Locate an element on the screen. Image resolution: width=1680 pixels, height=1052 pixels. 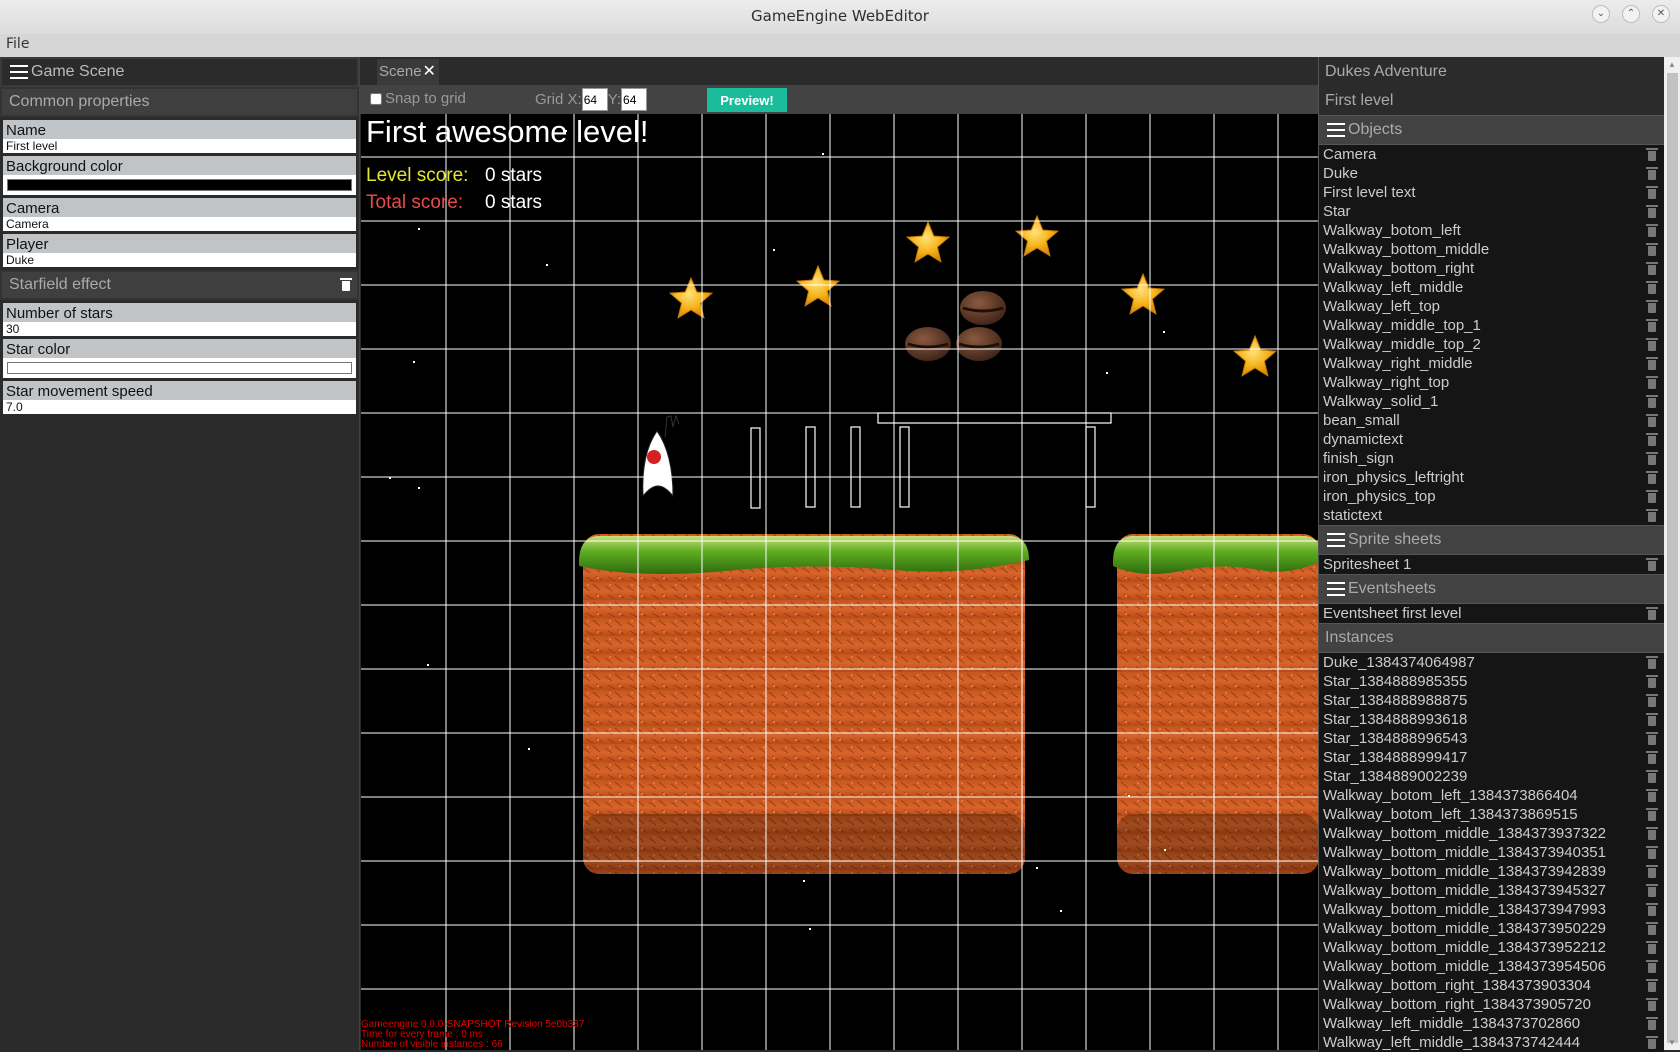
object-item: bean_small is located at coordinates (1491, 420).